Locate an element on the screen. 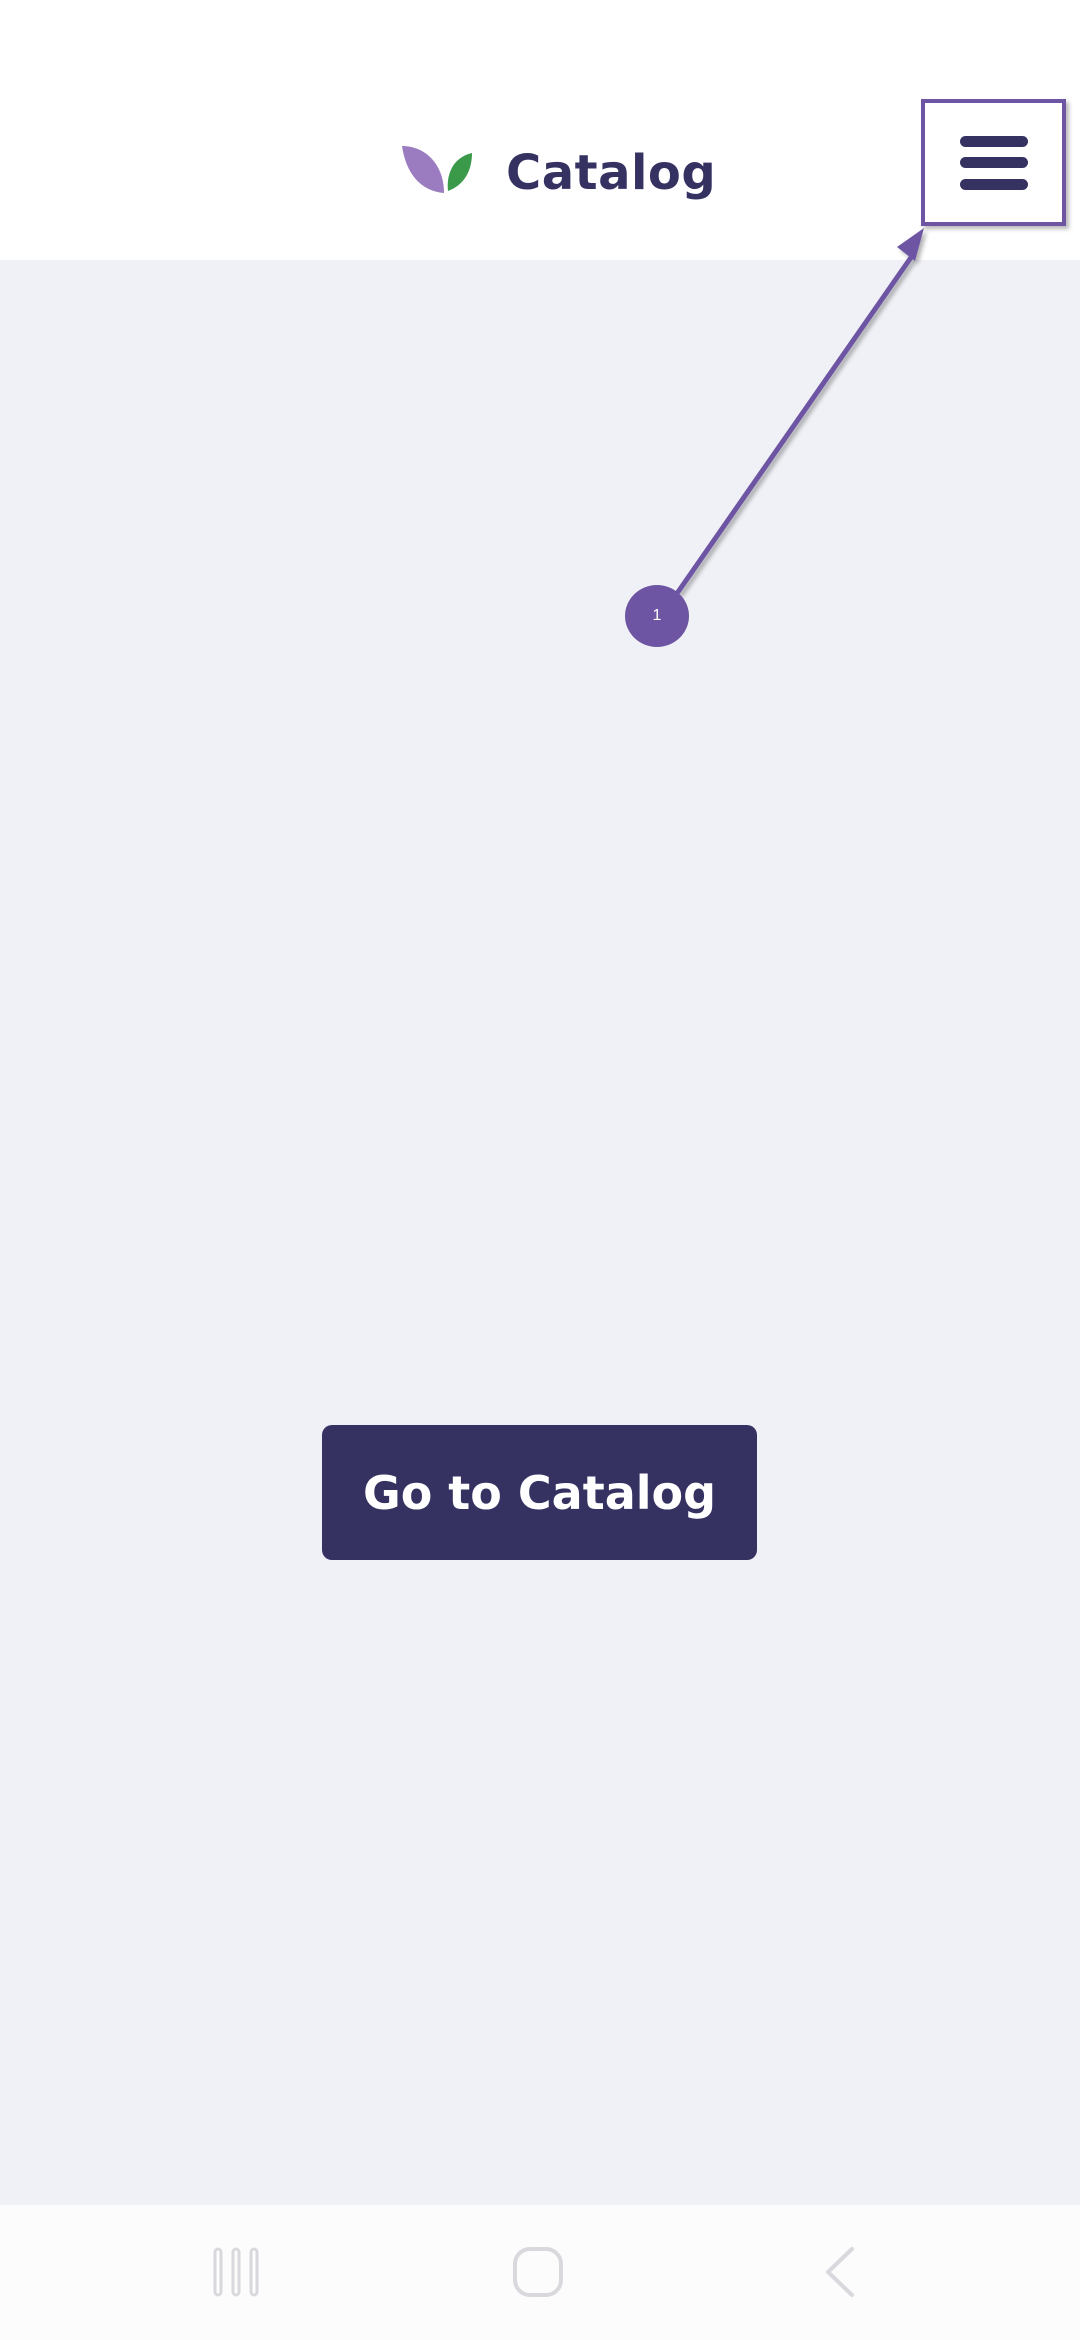 Image resolution: width=1080 pixels, height=2340 pixels. go-to-catalog-button: Go to Catalog is located at coordinates (539, 1492).